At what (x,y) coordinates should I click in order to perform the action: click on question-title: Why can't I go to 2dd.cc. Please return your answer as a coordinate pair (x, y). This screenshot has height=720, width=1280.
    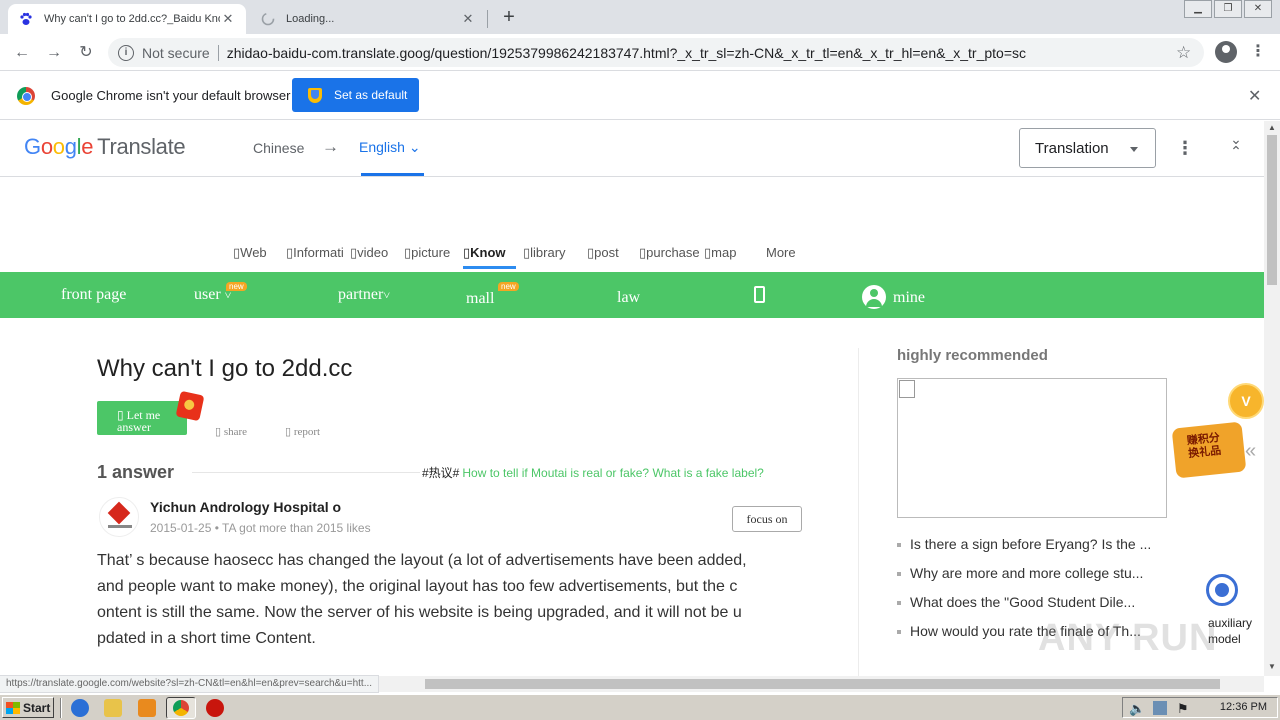
    Looking at the image, I should click on (225, 368).